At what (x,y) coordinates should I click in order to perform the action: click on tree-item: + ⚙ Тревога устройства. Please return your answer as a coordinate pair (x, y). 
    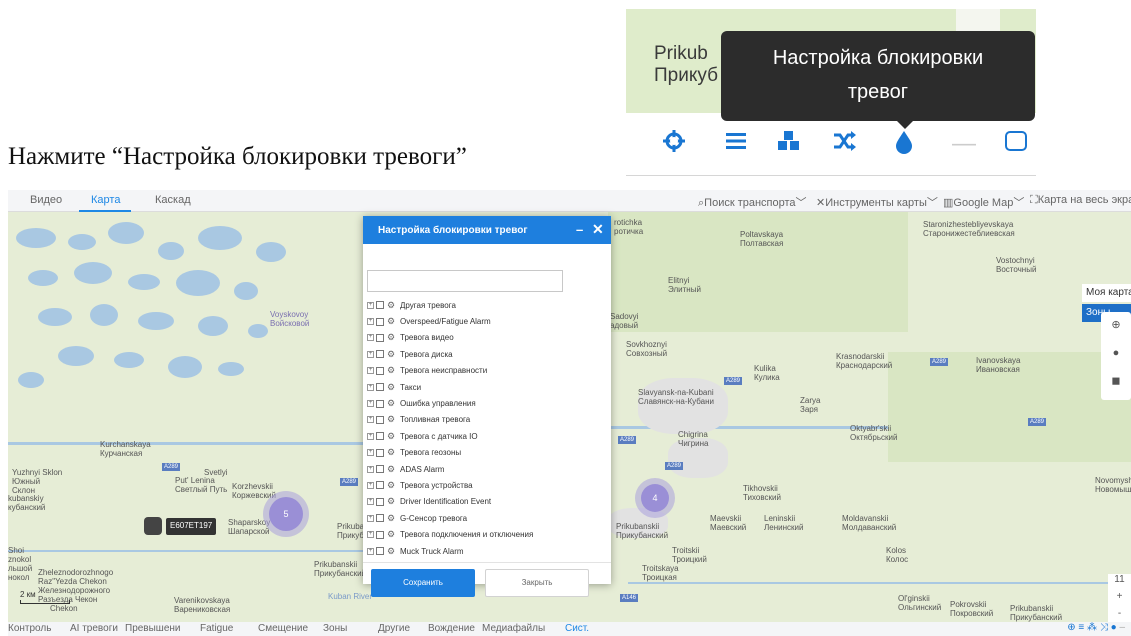
    Looking at the image, I should click on (487, 485).